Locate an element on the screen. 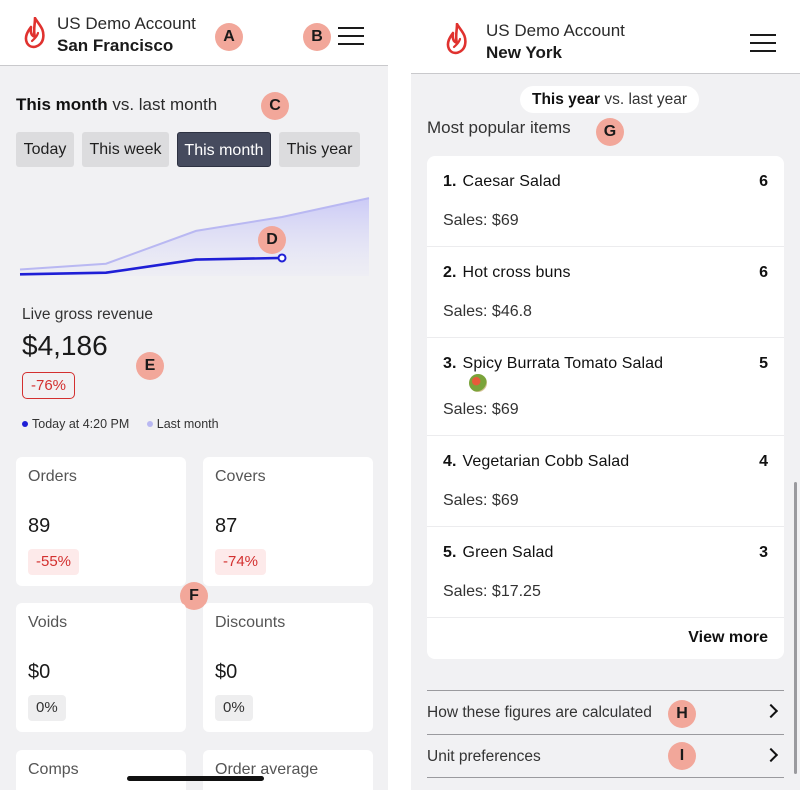 The width and height of the screenshot is (800, 790). annotation-badge-h: H is located at coordinates (682, 714).